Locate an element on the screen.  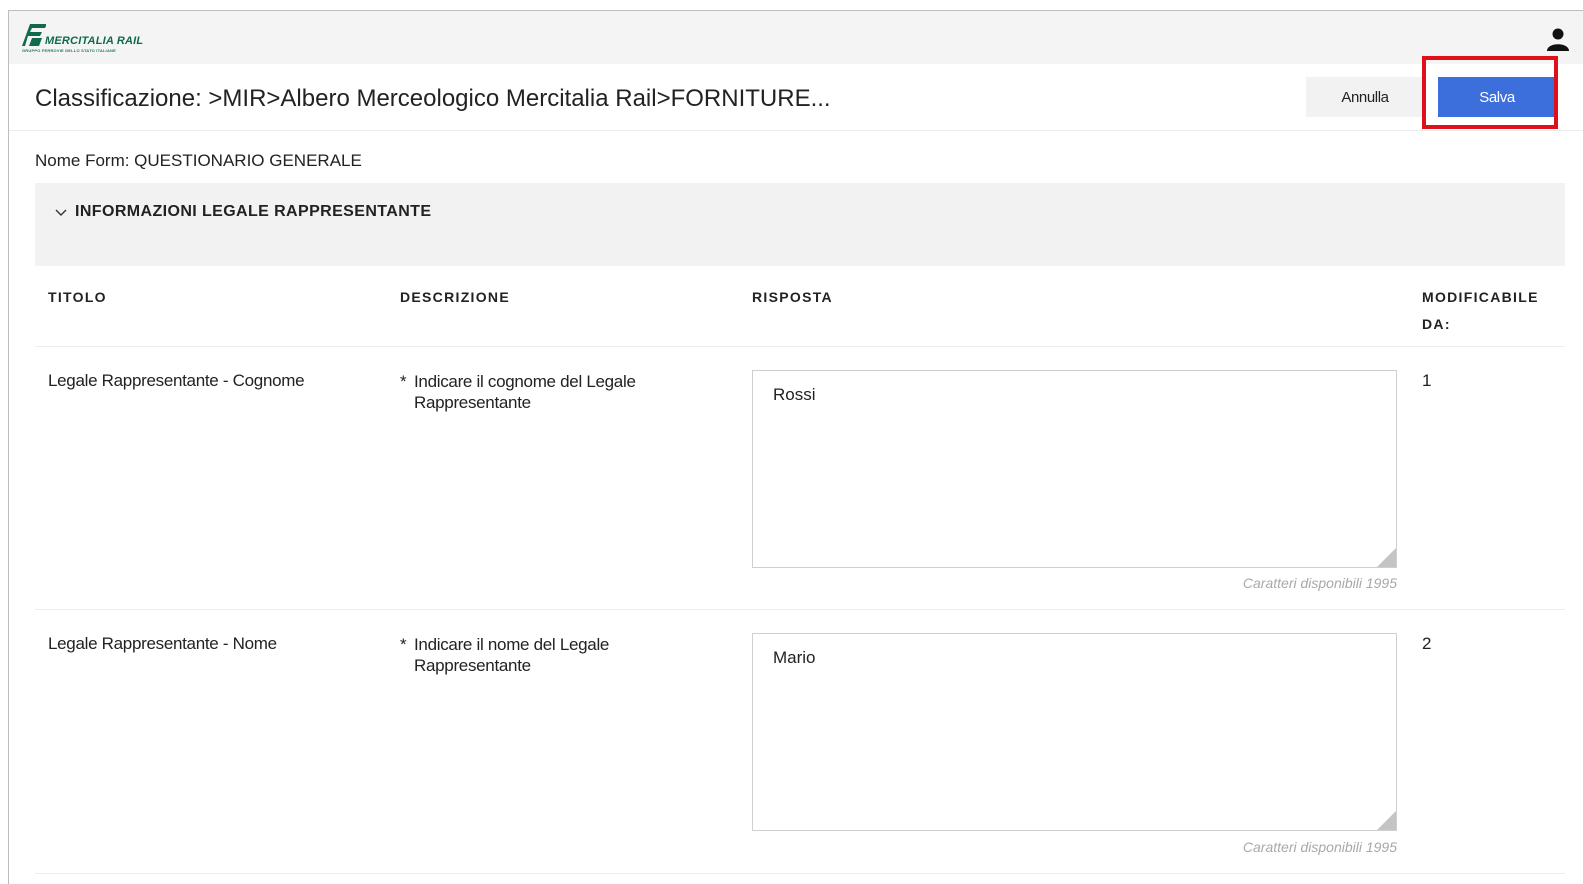
column-header-titolo: TITOLO is located at coordinates (77, 297).